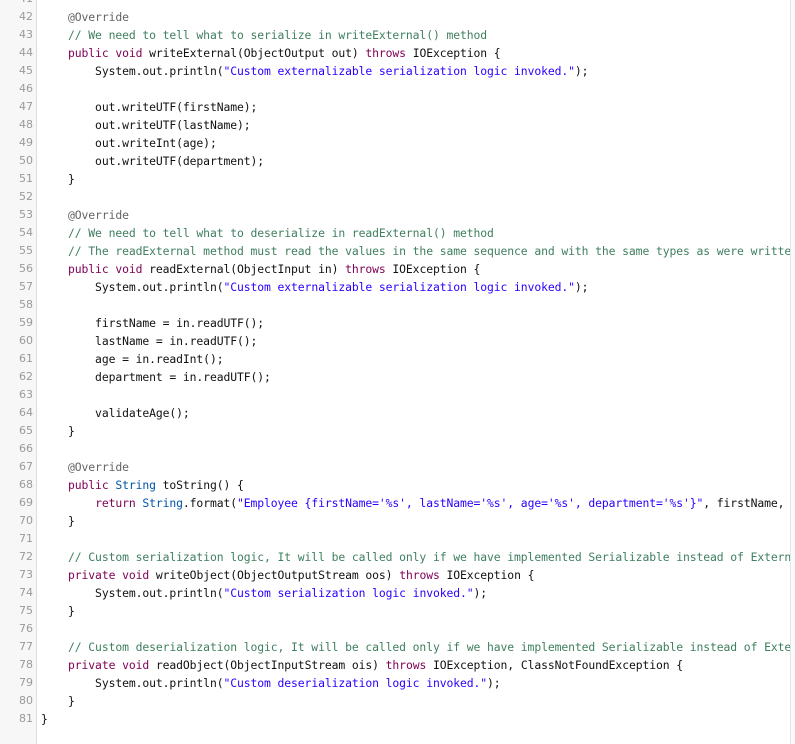 The width and height of the screenshot is (795, 744). Describe the element at coordinates (397, 467) in the screenshot. I see `code-line: 67 @Override` at that location.